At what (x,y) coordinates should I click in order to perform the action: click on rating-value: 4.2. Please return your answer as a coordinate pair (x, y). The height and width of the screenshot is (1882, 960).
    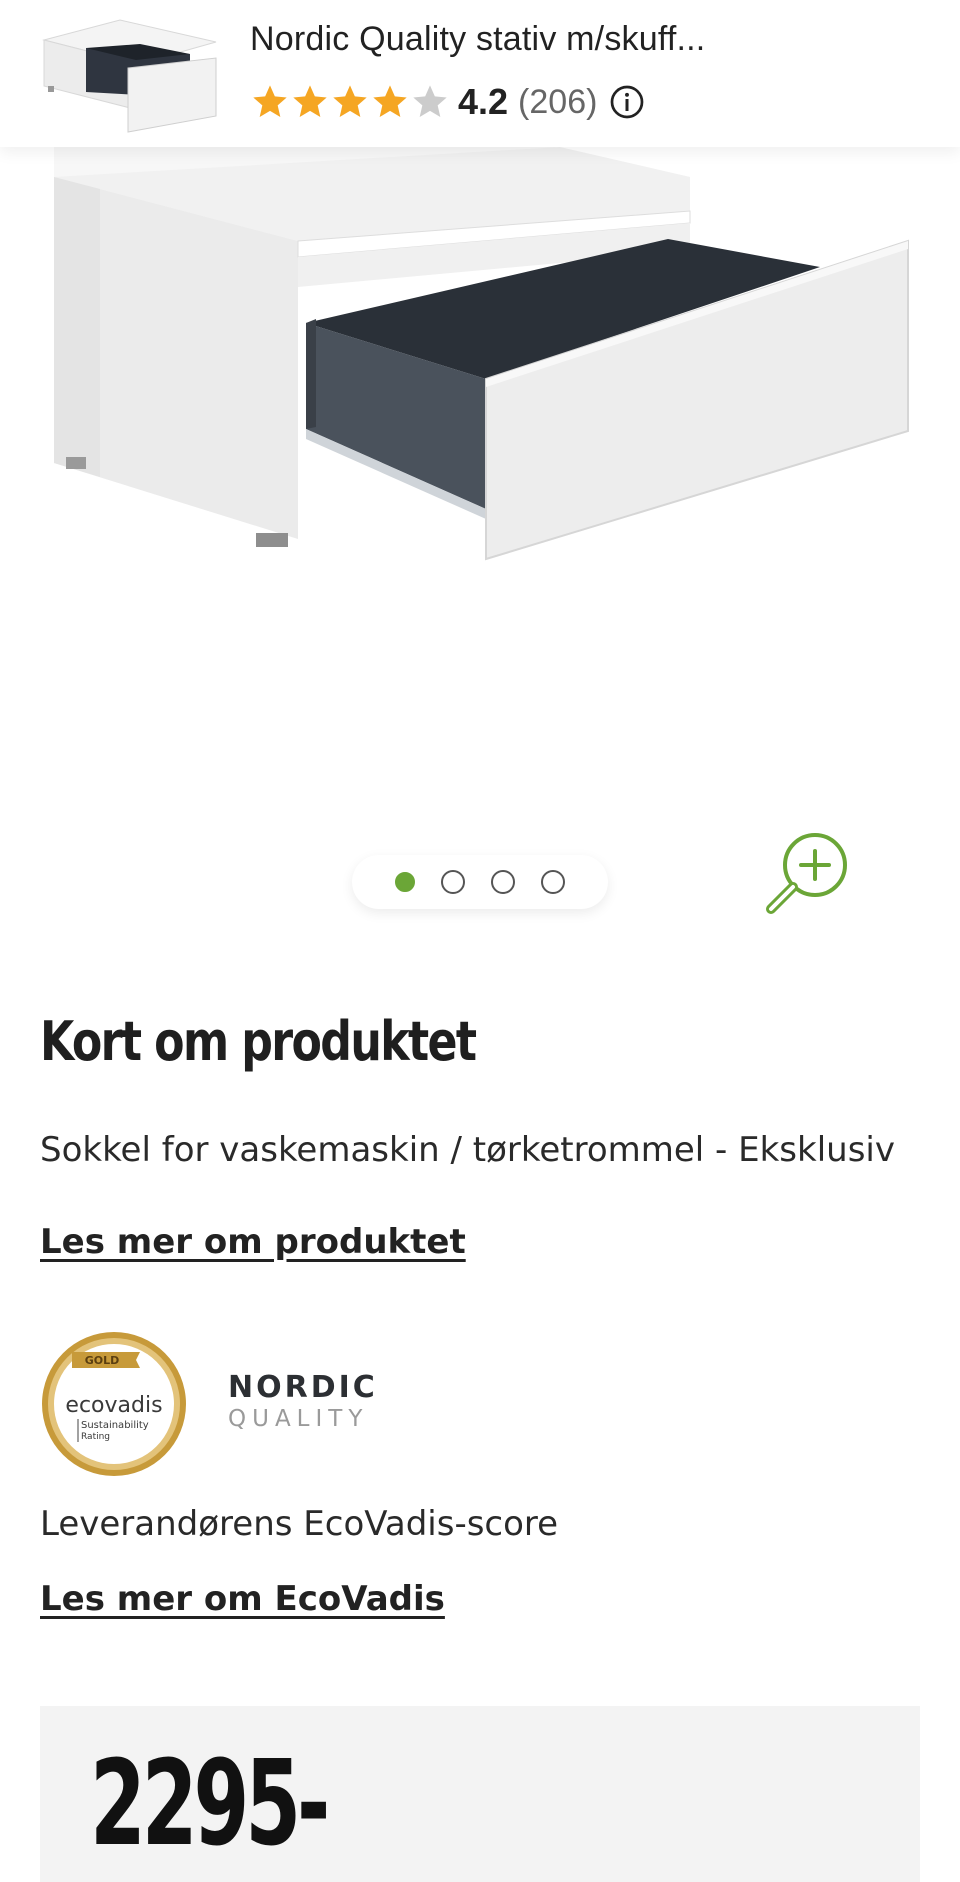
    Looking at the image, I should click on (483, 101).